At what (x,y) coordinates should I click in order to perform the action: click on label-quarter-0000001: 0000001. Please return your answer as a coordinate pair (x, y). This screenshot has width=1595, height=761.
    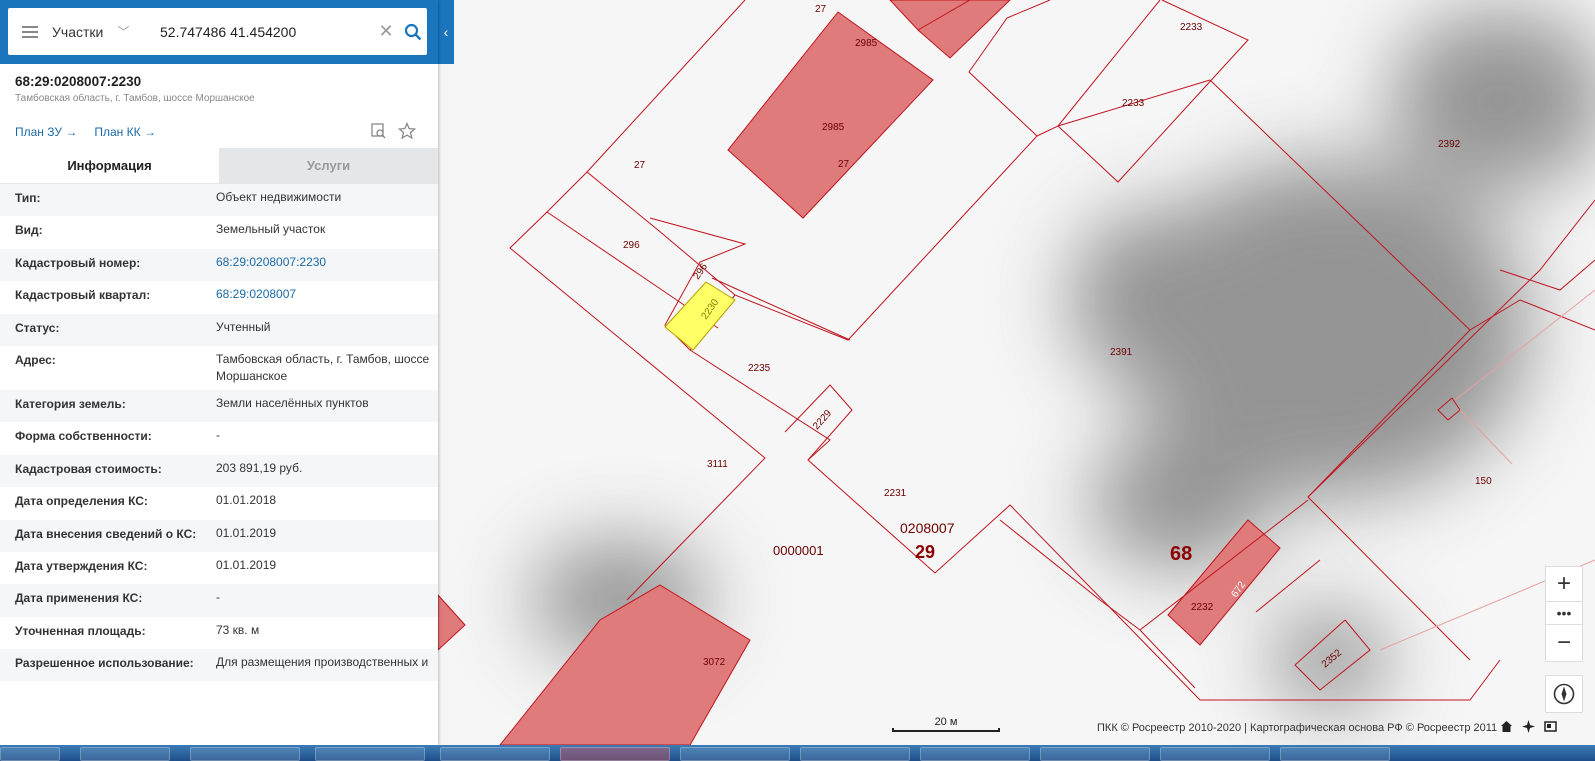
    Looking at the image, I should click on (798, 550).